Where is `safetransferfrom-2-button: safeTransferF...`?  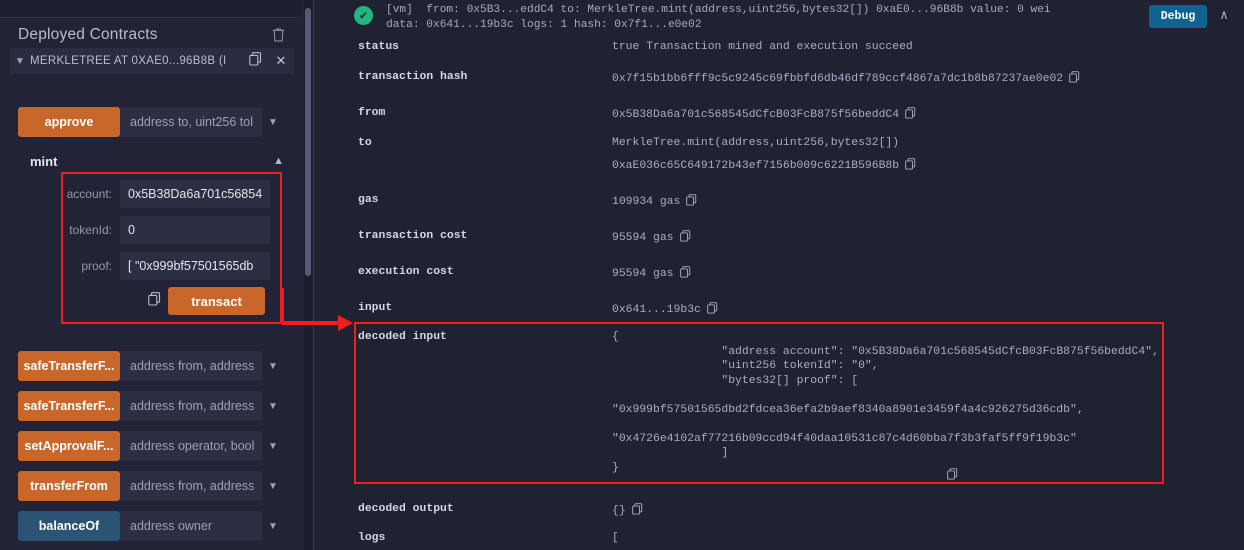 safetransferfrom-2-button: safeTransferF... is located at coordinates (69, 406).